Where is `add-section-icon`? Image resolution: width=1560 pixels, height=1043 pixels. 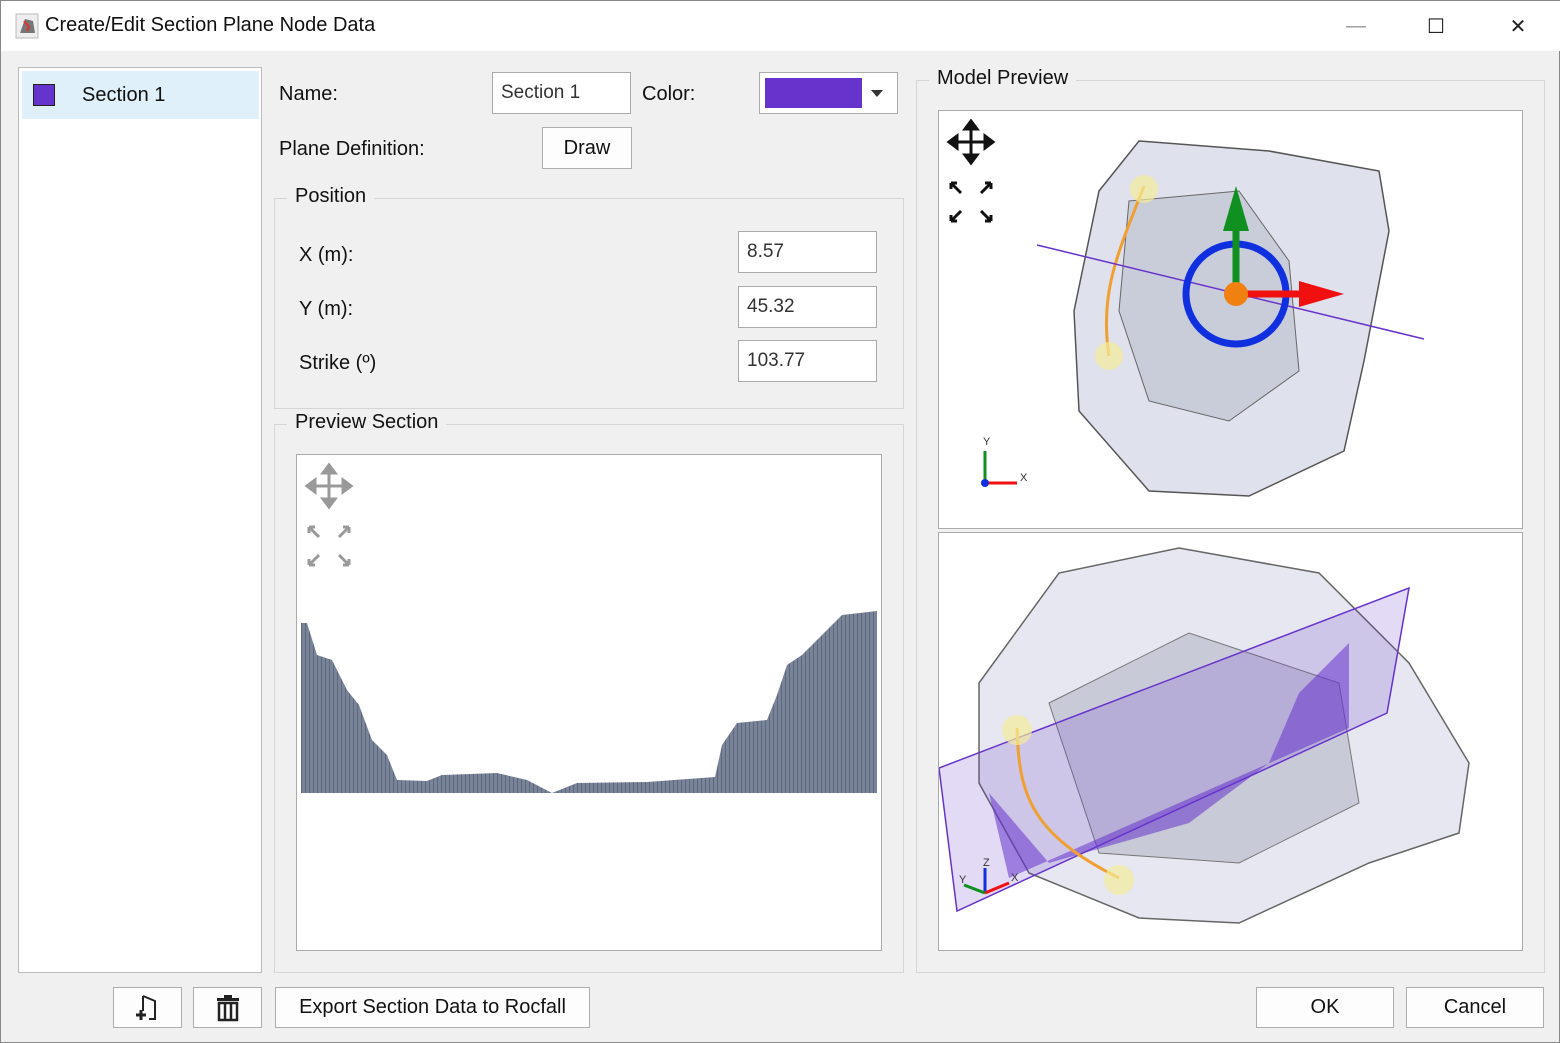 add-section-icon is located at coordinates (145, 1007).